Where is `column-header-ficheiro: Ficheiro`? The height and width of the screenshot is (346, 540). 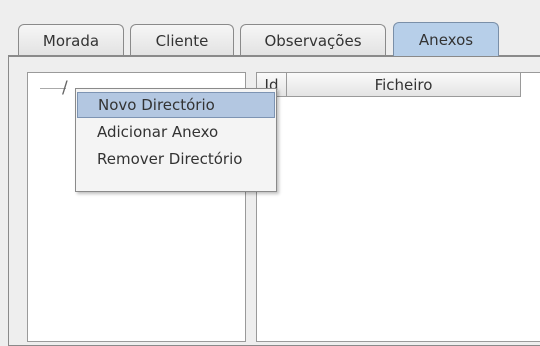
column-header-ficheiro: Ficheiro is located at coordinates (404, 85).